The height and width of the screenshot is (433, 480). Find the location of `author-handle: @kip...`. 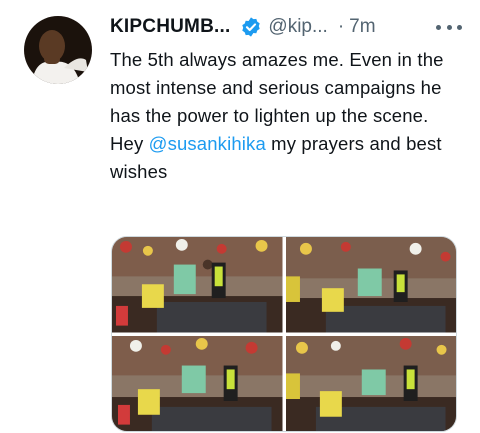

author-handle: @kip... is located at coordinates (297, 27).